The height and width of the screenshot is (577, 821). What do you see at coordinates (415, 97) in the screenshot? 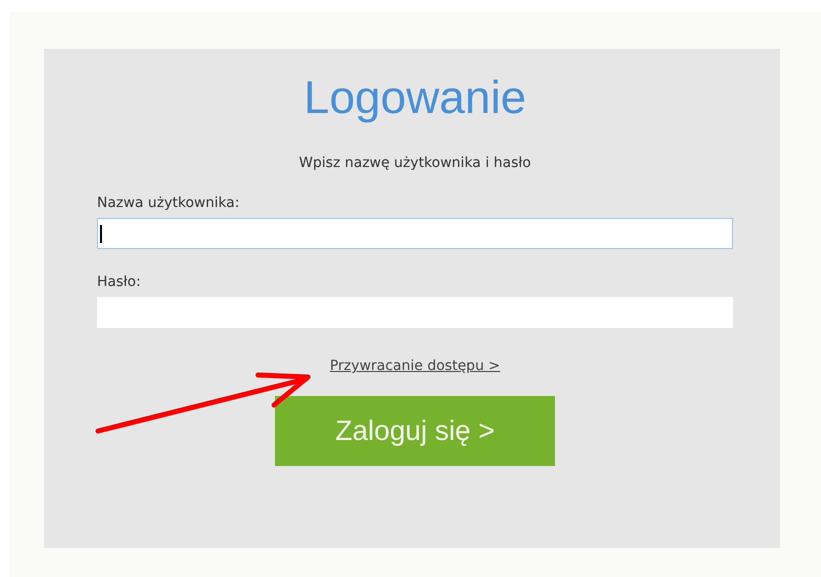
I see `login-title: Logowanie` at bounding box center [415, 97].